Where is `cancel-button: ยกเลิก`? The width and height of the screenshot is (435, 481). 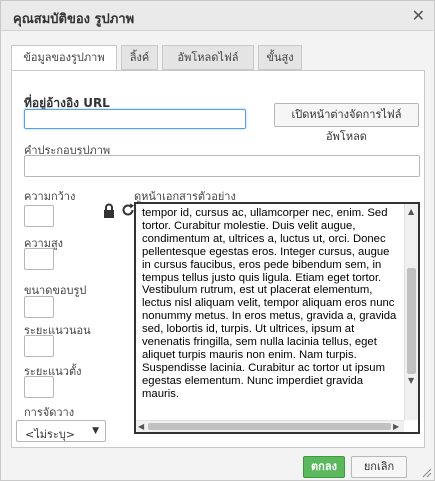 cancel-button: ยกเลิก is located at coordinates (379, 467).